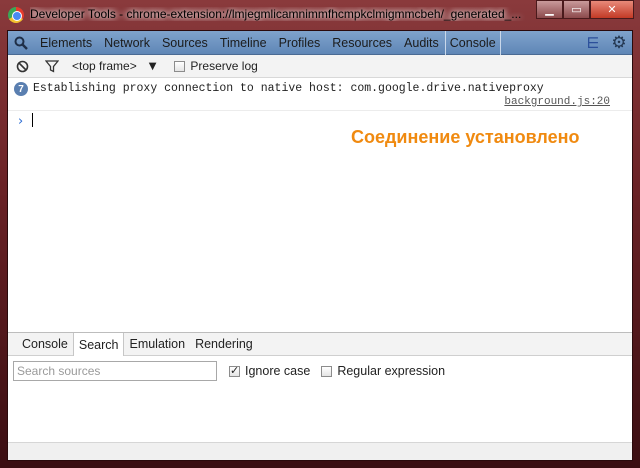 The height and width of the screenshot is (468, 640). I want to click on filter-button, so click(52, 66).